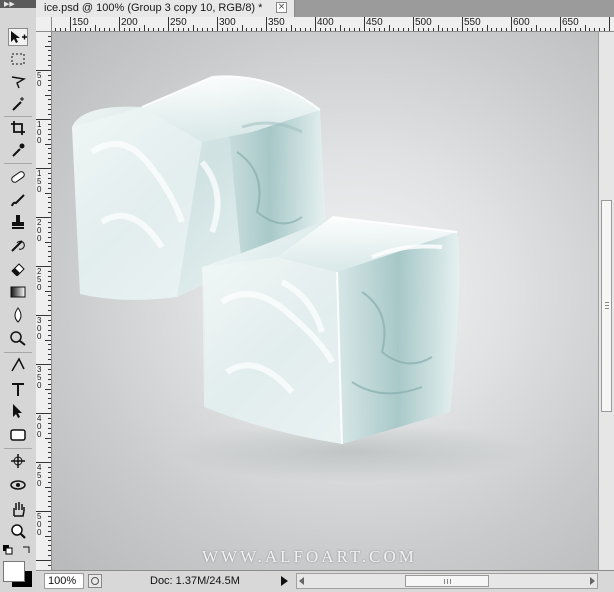 The height and width of the screenshot is (592, 614). What do you see at coordinates (18, 292) in the screenshot?
I see `gradient-tool-icon` at bounding box center [18, 292].